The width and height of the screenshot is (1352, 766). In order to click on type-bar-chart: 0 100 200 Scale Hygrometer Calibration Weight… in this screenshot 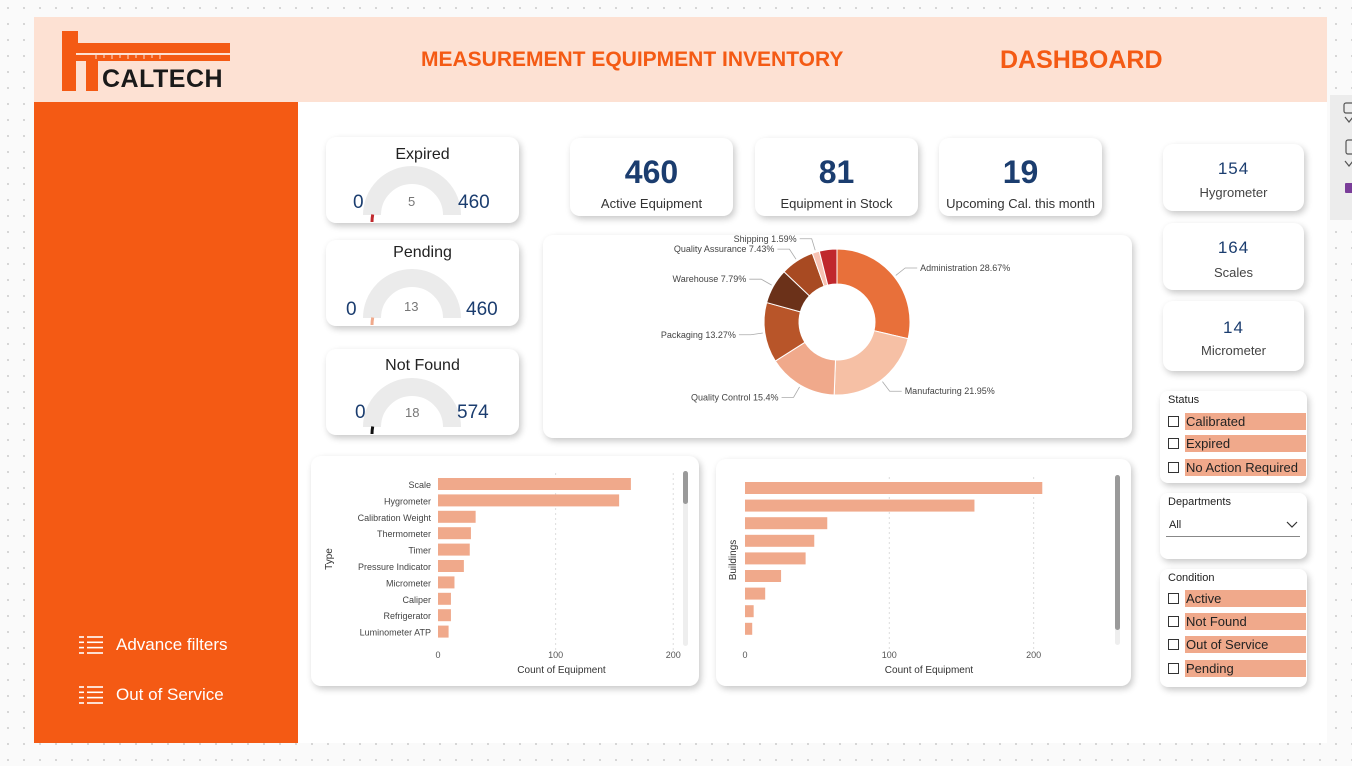, I will do `click(502, 574)`.